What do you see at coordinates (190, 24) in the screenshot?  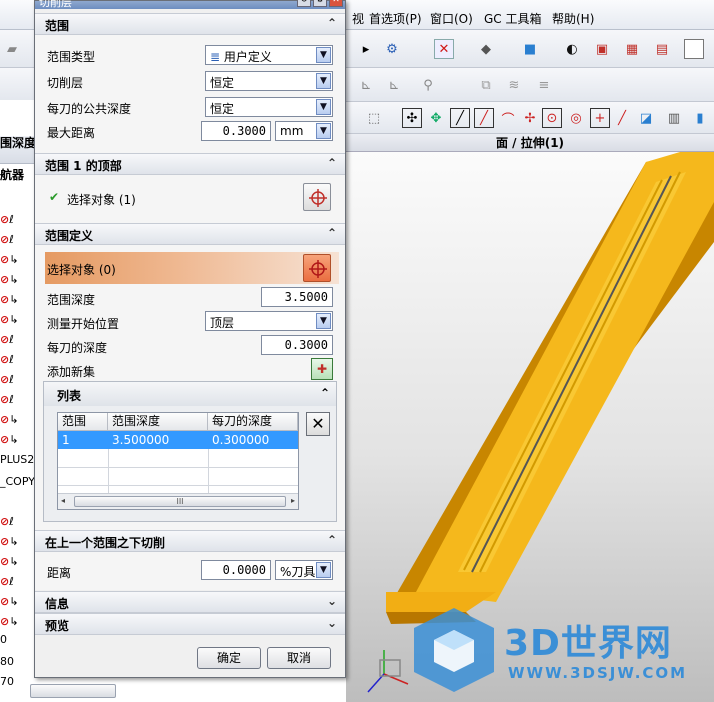 I see `section-range-header: 范围 ⌃` at bounding box center [190, 24].